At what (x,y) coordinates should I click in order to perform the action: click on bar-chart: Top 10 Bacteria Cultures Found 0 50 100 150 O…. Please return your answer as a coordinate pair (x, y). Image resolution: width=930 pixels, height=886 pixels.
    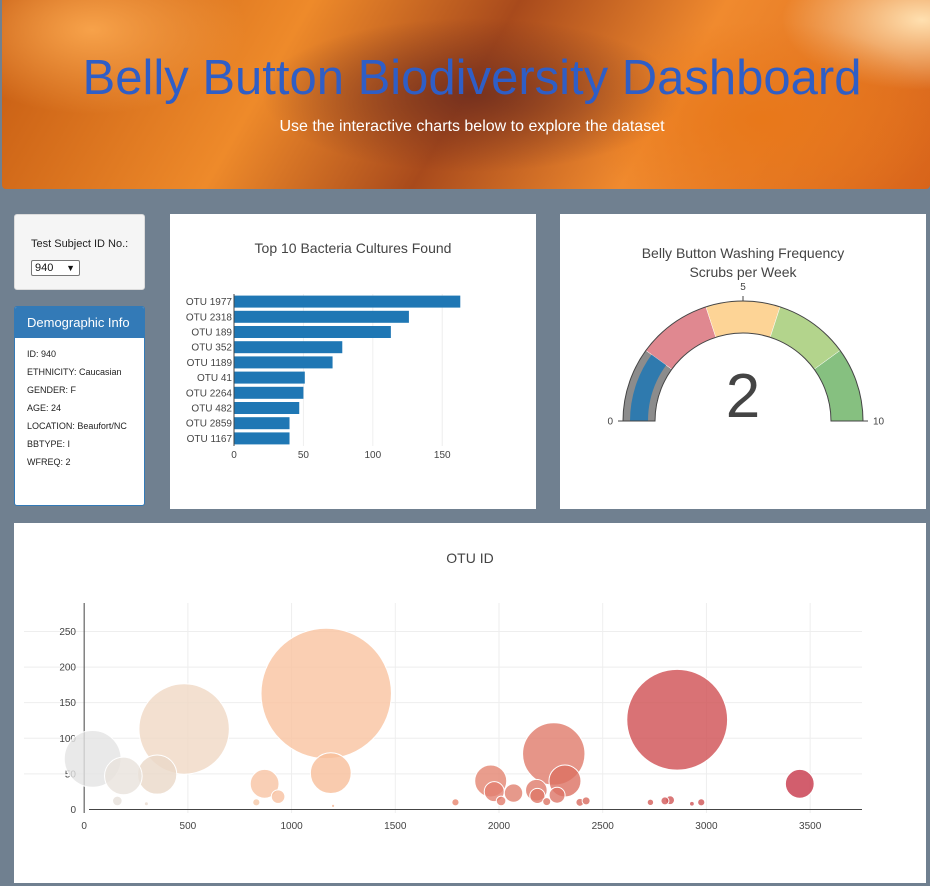
    Looking at the image, I should click on (353, 361).